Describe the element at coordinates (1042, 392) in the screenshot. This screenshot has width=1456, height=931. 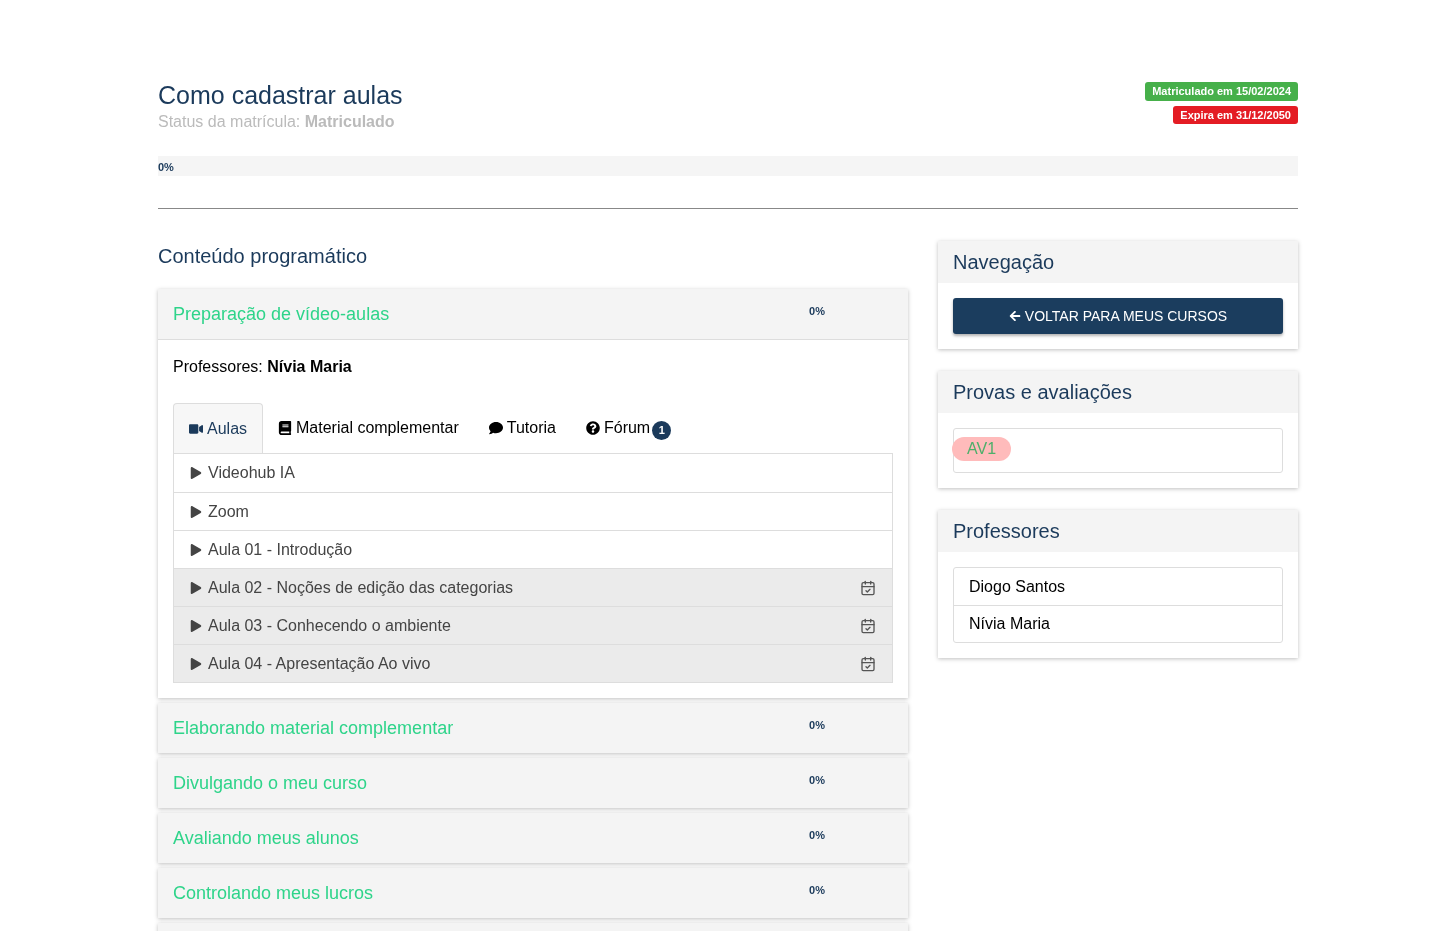
I see `panel-title: Provas e avaliações` at that location.